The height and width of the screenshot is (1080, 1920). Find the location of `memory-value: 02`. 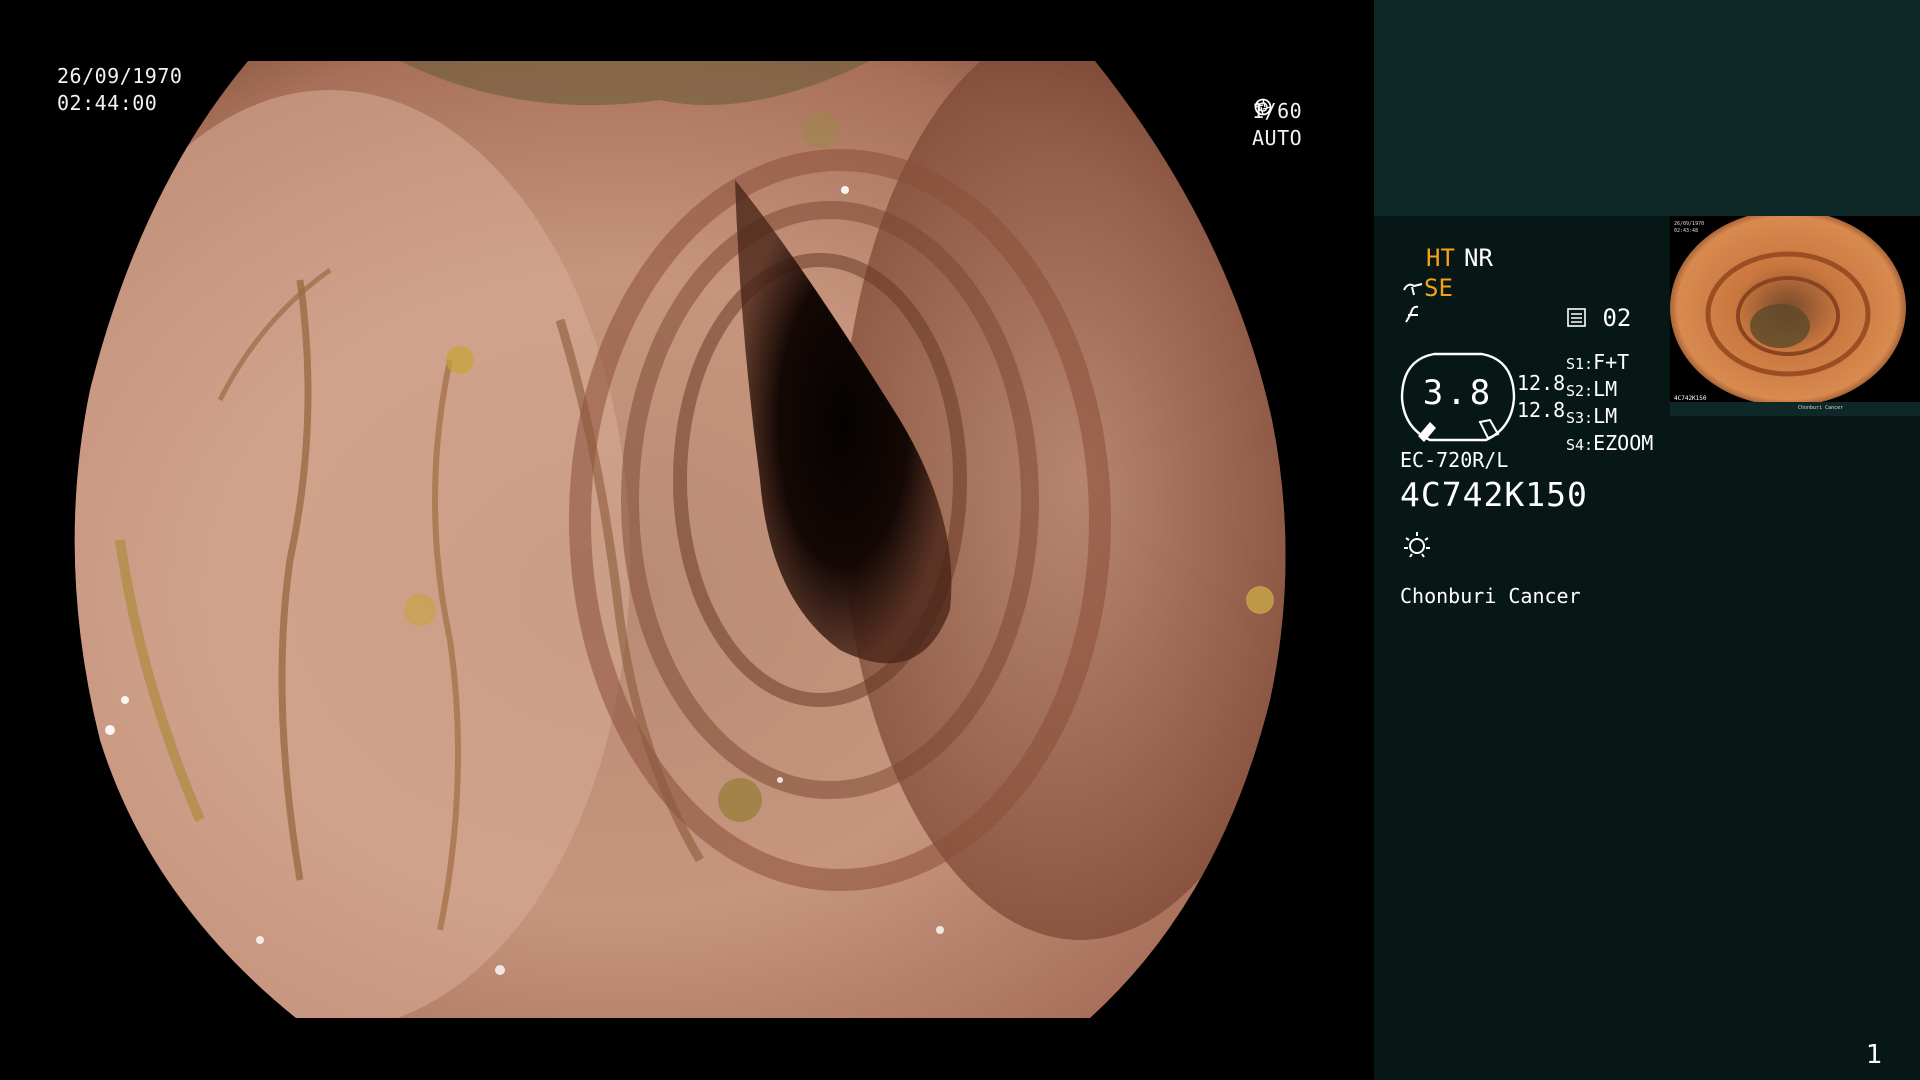

memory-value: 02 is located at coordinates (1617, 318).